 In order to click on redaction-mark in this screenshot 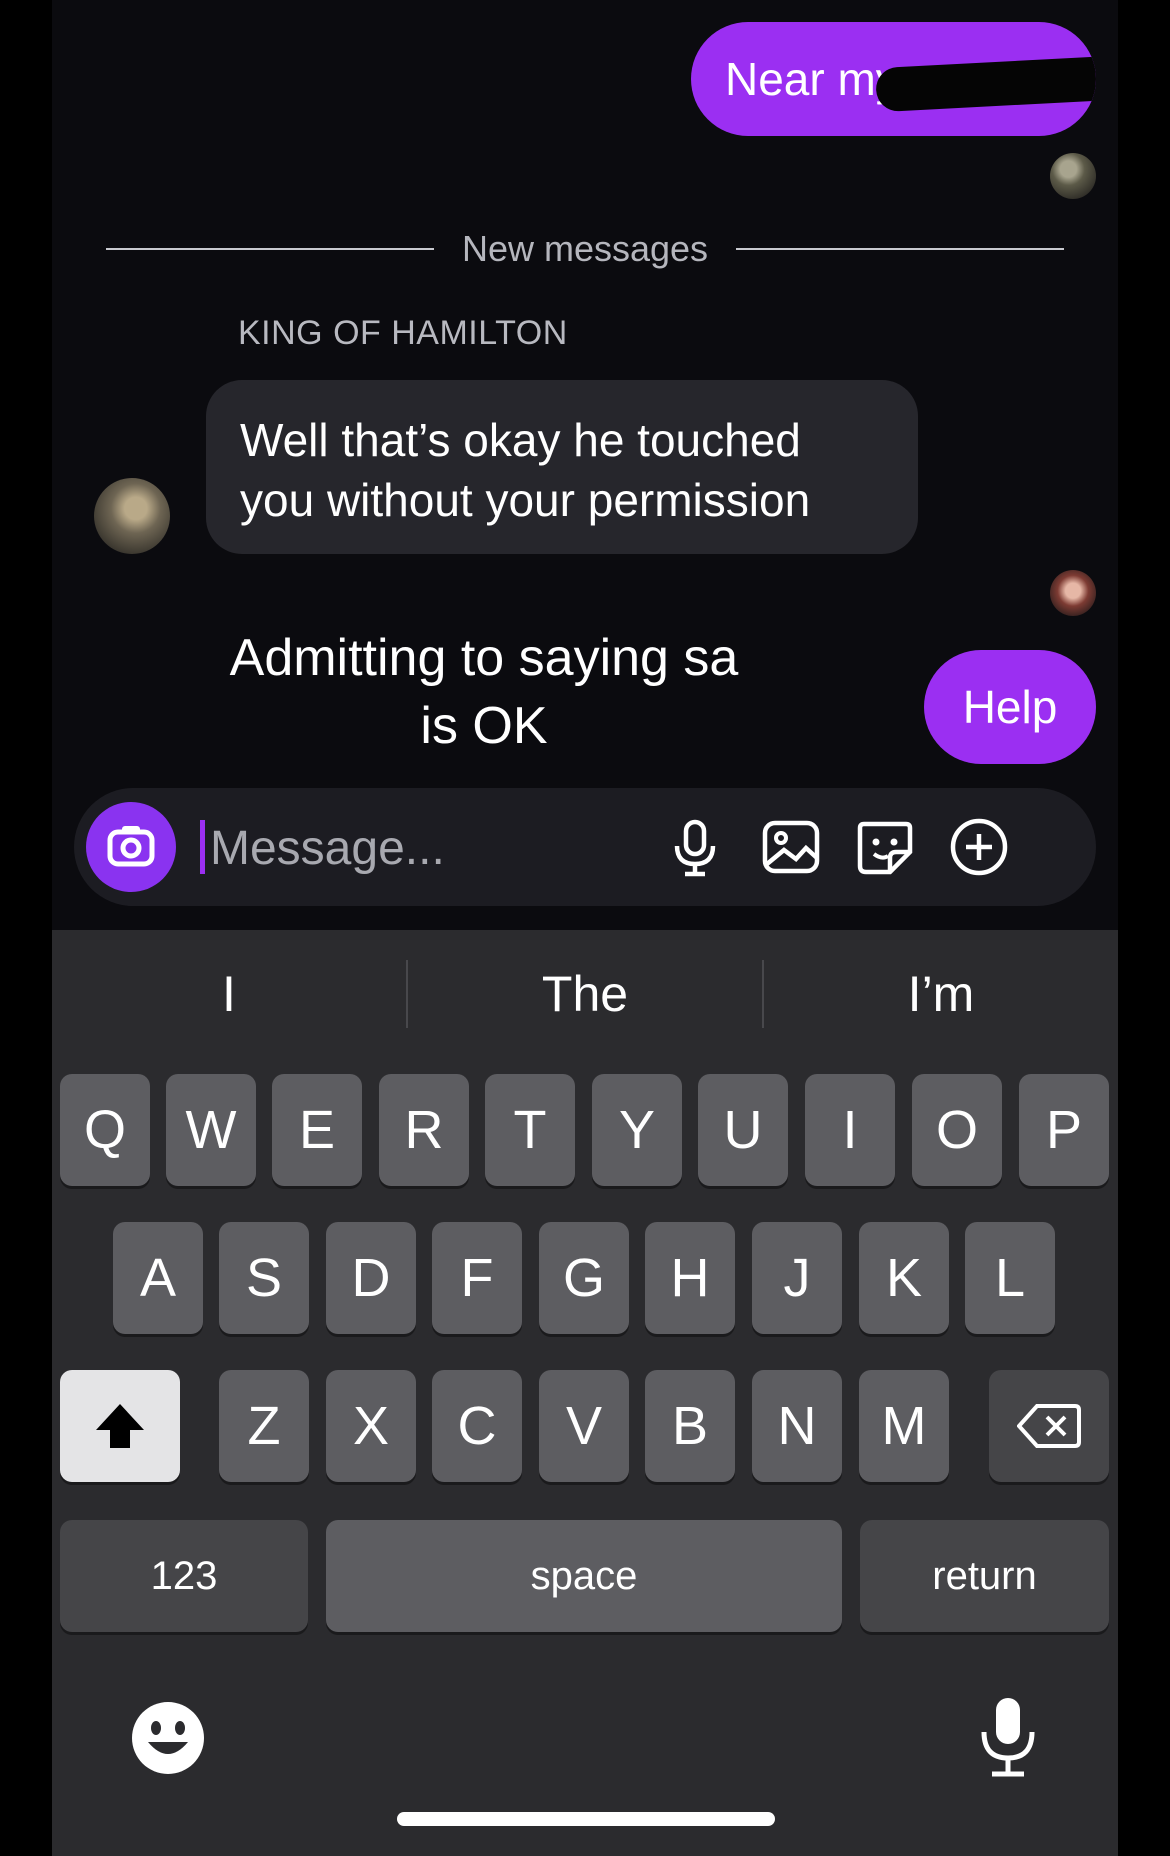, I will do `click(985, 84)`.